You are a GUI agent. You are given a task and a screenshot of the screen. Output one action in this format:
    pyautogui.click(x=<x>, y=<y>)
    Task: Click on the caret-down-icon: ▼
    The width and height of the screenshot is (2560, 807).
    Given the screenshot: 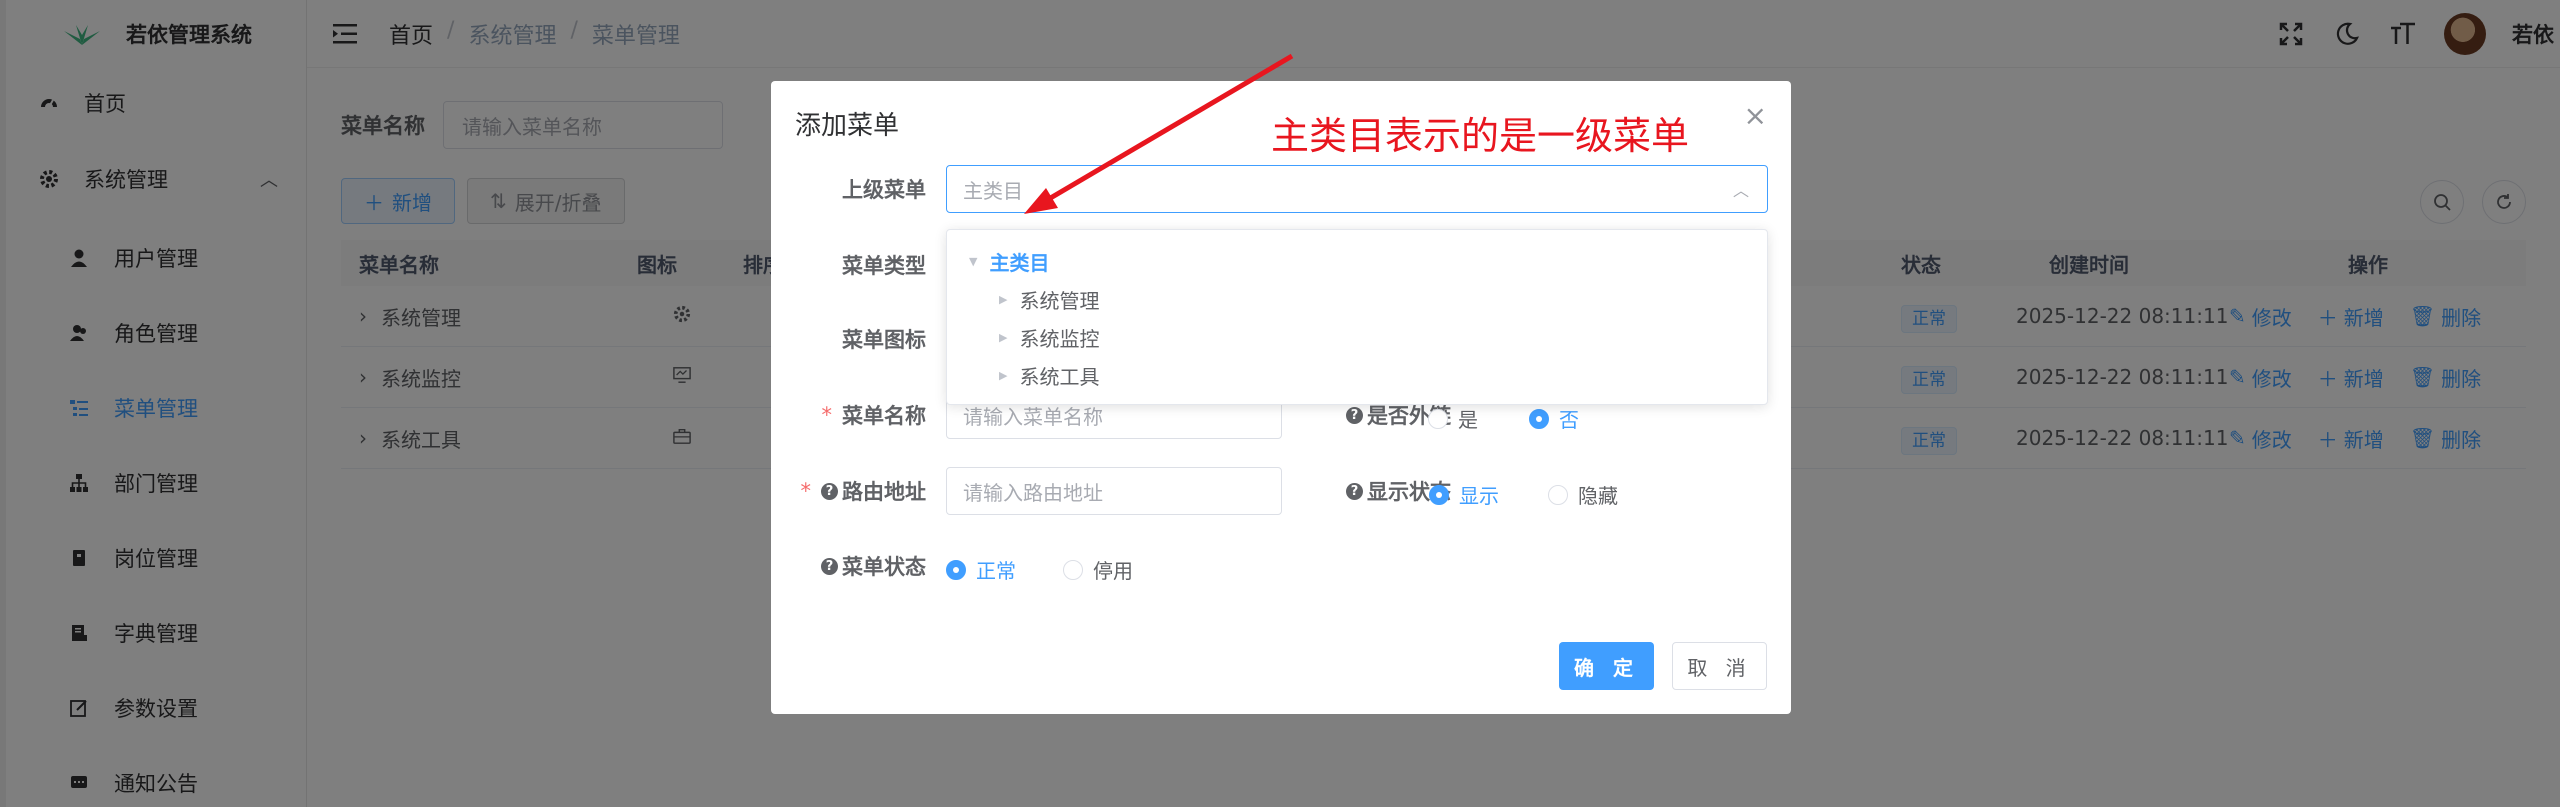 What is the action you would take?
    pyautogui.click(x=973, y=261)
    